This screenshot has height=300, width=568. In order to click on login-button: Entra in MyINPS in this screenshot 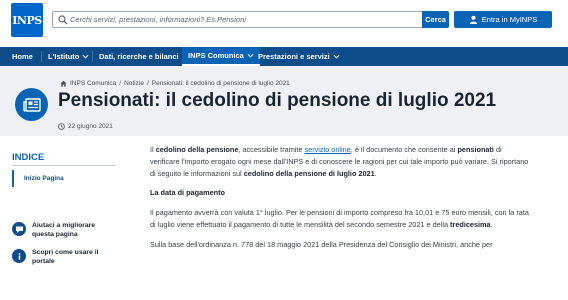, I will do `click(503, 19)`.